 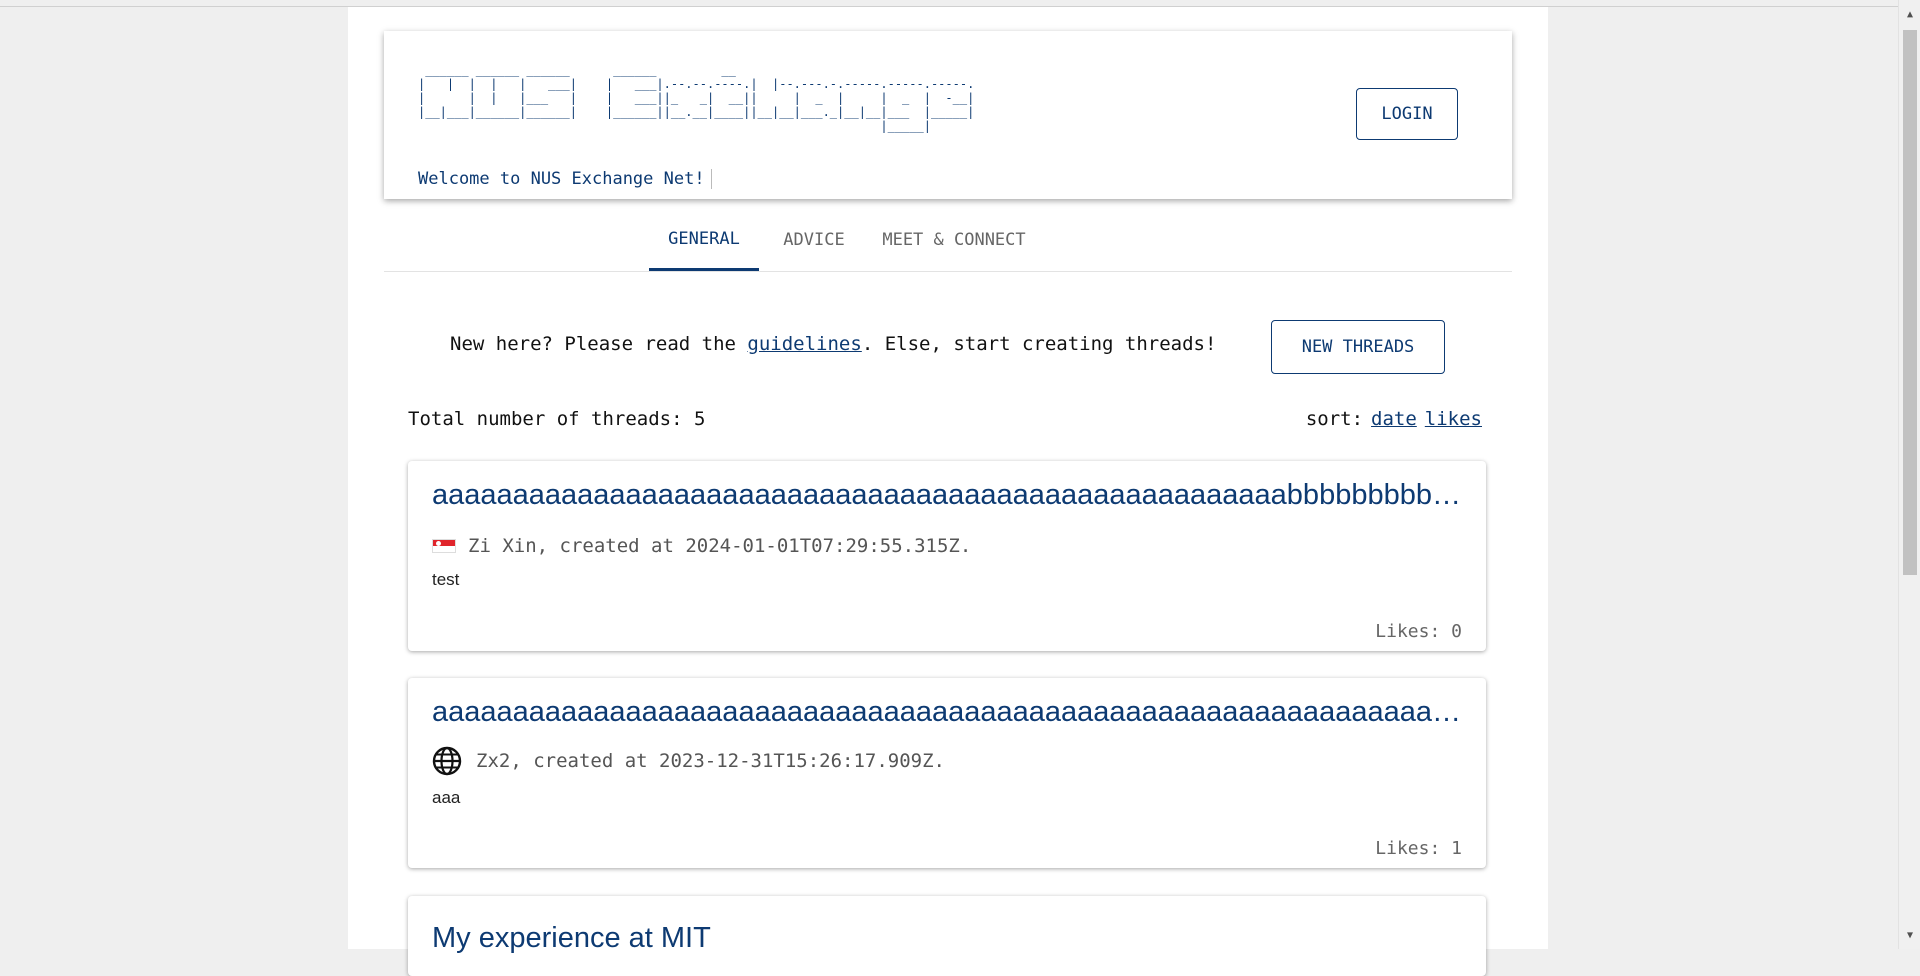 I want to click on sort-controls: sort: date likes, so click(x=1394, y=419).